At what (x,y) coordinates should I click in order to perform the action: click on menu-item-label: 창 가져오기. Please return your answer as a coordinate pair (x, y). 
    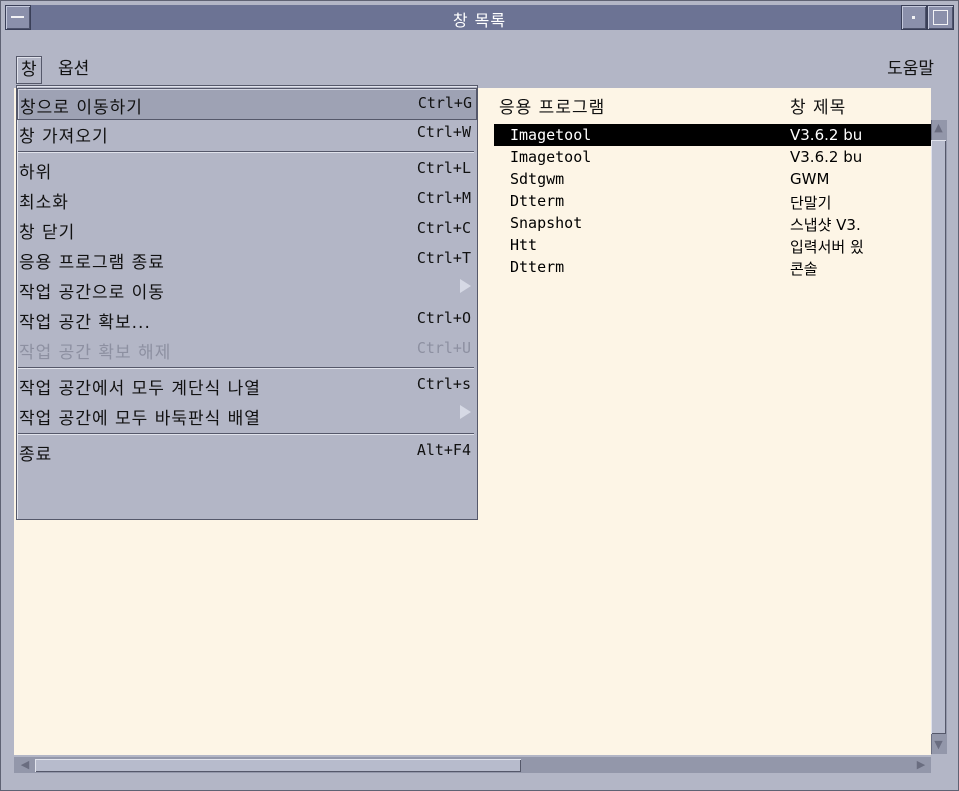
    Looking at the image, I should click on (64, 137).